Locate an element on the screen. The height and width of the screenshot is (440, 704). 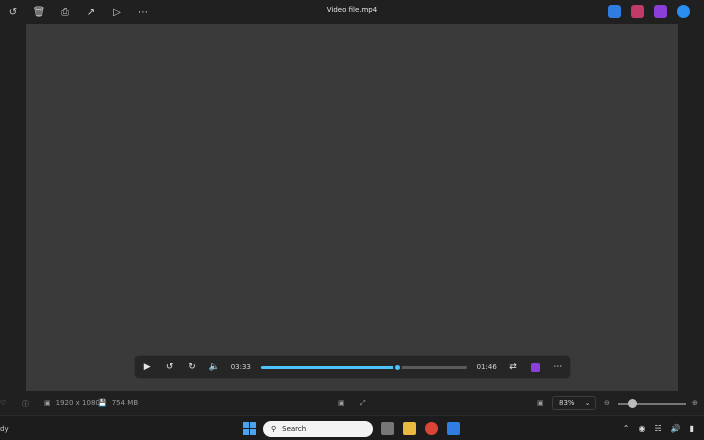
seek-bar is located at coordinates (363, 367).